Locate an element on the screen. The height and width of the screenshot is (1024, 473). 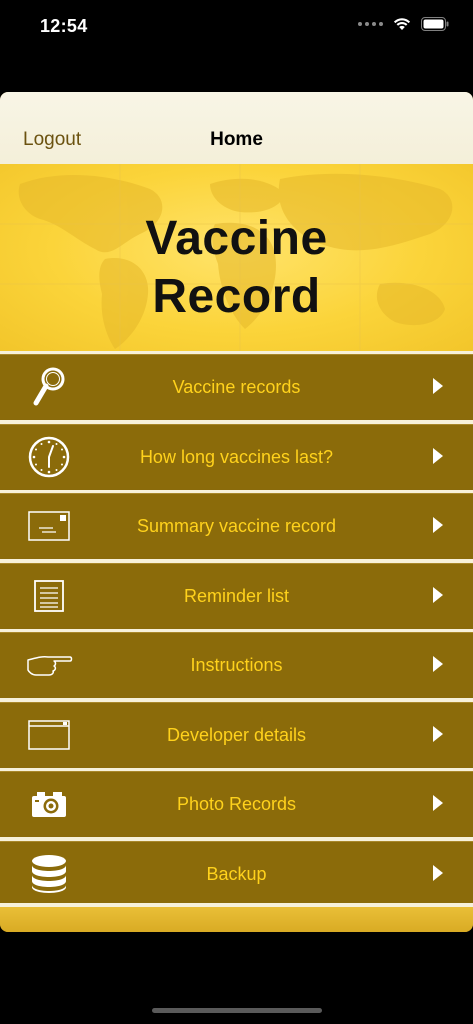
app-title-line2: Record is located at coordinates (236, 296).